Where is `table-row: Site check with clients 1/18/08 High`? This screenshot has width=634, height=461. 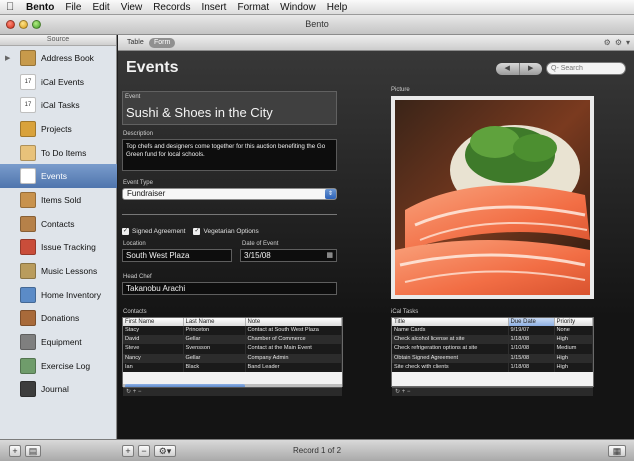
table-row: Site check with clients 1/18/08 High is located at coordinates (492, 367).